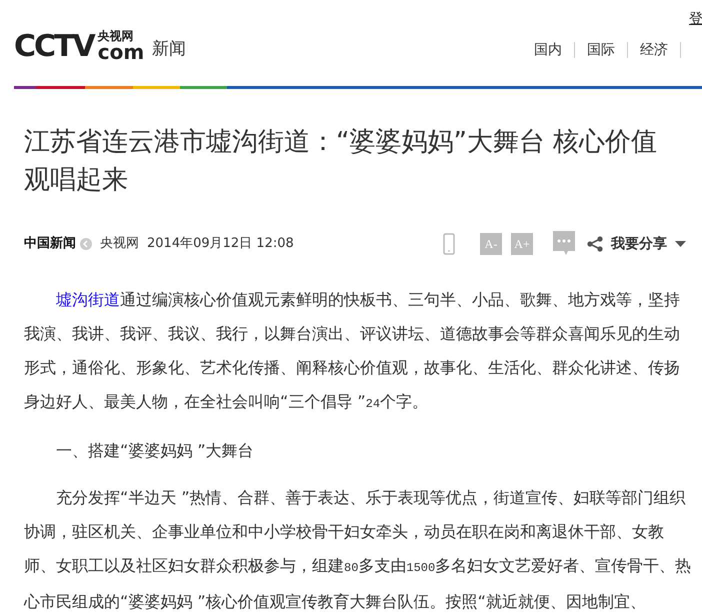 This screenshot has height=615, width=702. I want to click on nav-link: 国内, so click(554, 50).